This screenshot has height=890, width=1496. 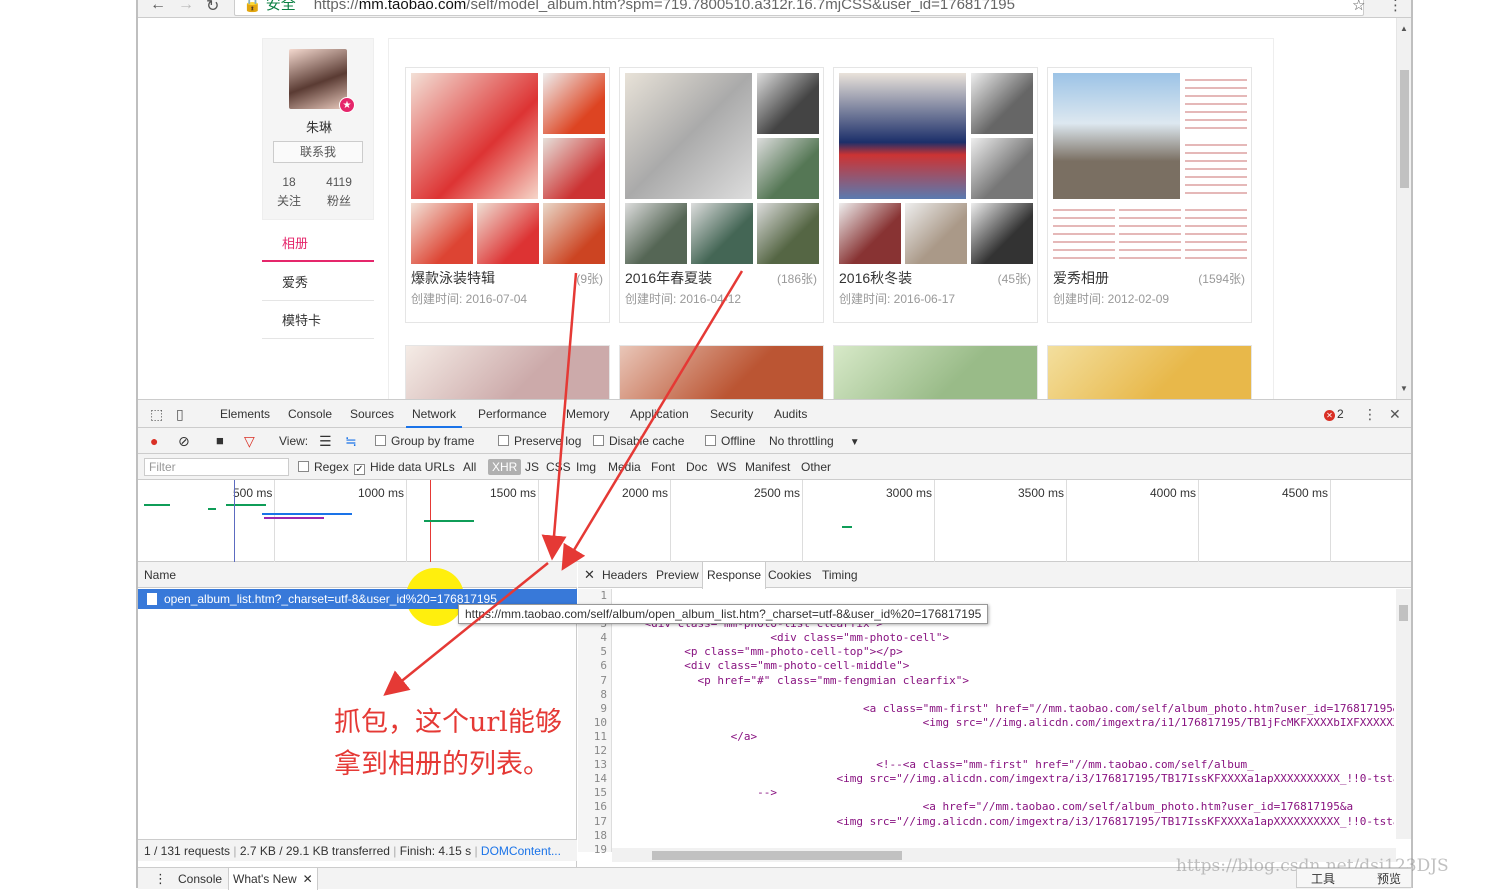 I want to click on line-number: 17, so click(x=600, y=821).